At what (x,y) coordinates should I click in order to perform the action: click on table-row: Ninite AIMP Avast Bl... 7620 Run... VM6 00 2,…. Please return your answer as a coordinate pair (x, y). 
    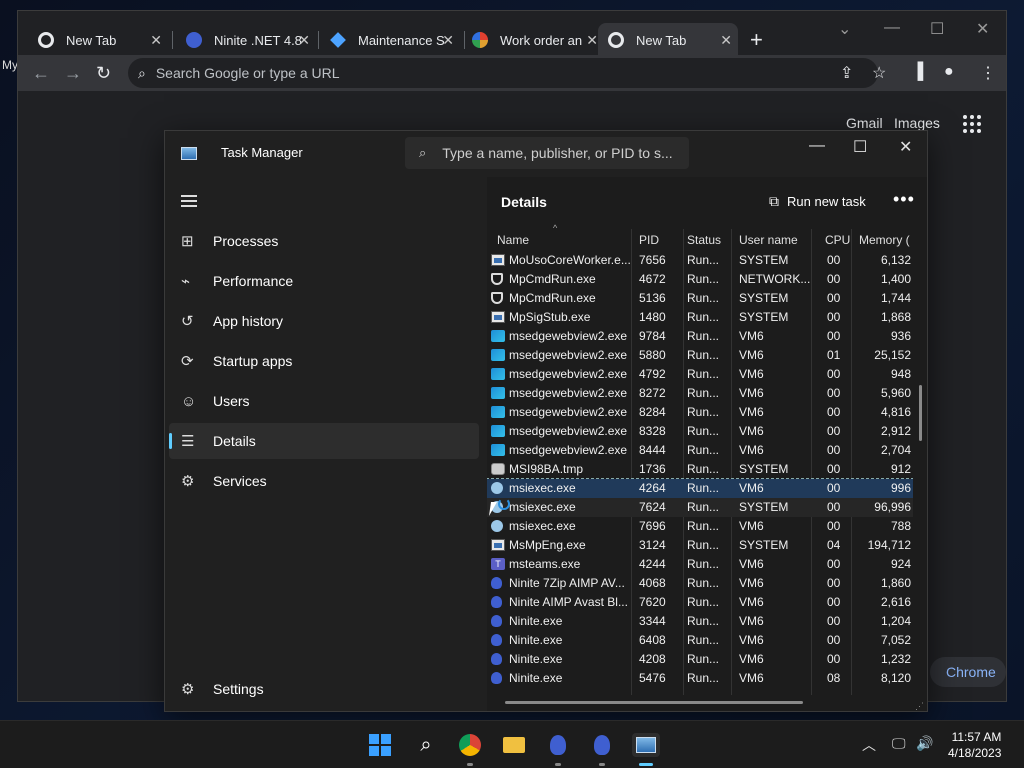
    Looking at the image, I should click on (700, 602).